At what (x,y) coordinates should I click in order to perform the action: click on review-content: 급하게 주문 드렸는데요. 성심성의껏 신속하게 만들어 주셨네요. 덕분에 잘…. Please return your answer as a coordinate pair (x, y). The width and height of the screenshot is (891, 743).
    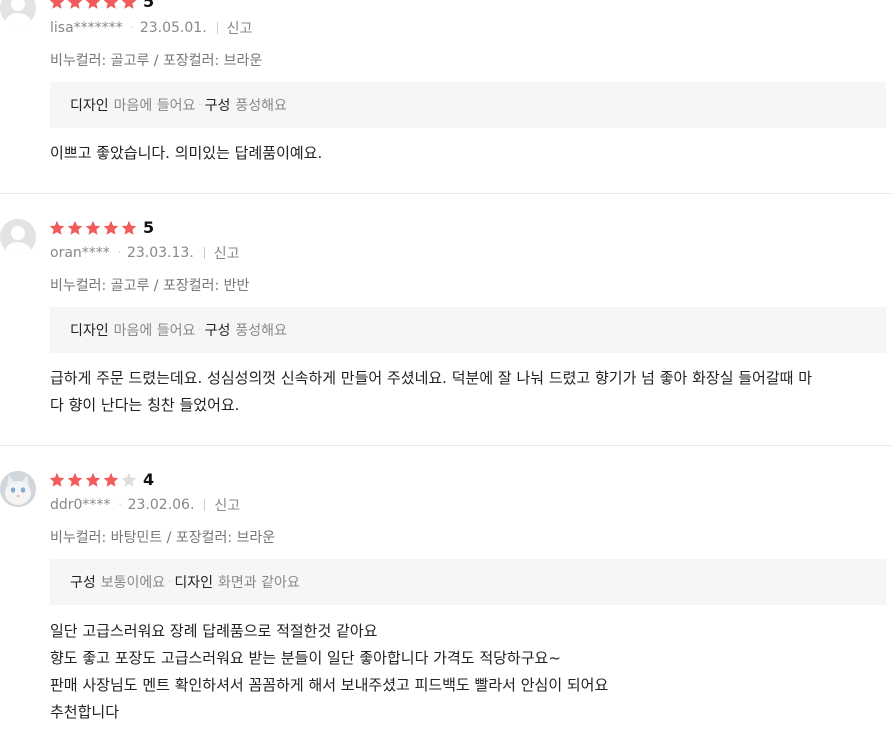
    Looking at the image, I should click on (470, 392).